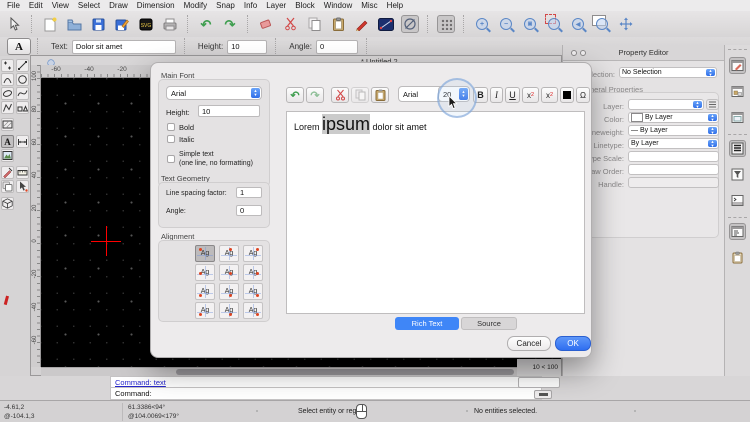 This screenshot has width=750, height=422. Describe the element at coordinates (229, 272) in the screenshot. I see `align-middle-center-button: Ag` at that location.